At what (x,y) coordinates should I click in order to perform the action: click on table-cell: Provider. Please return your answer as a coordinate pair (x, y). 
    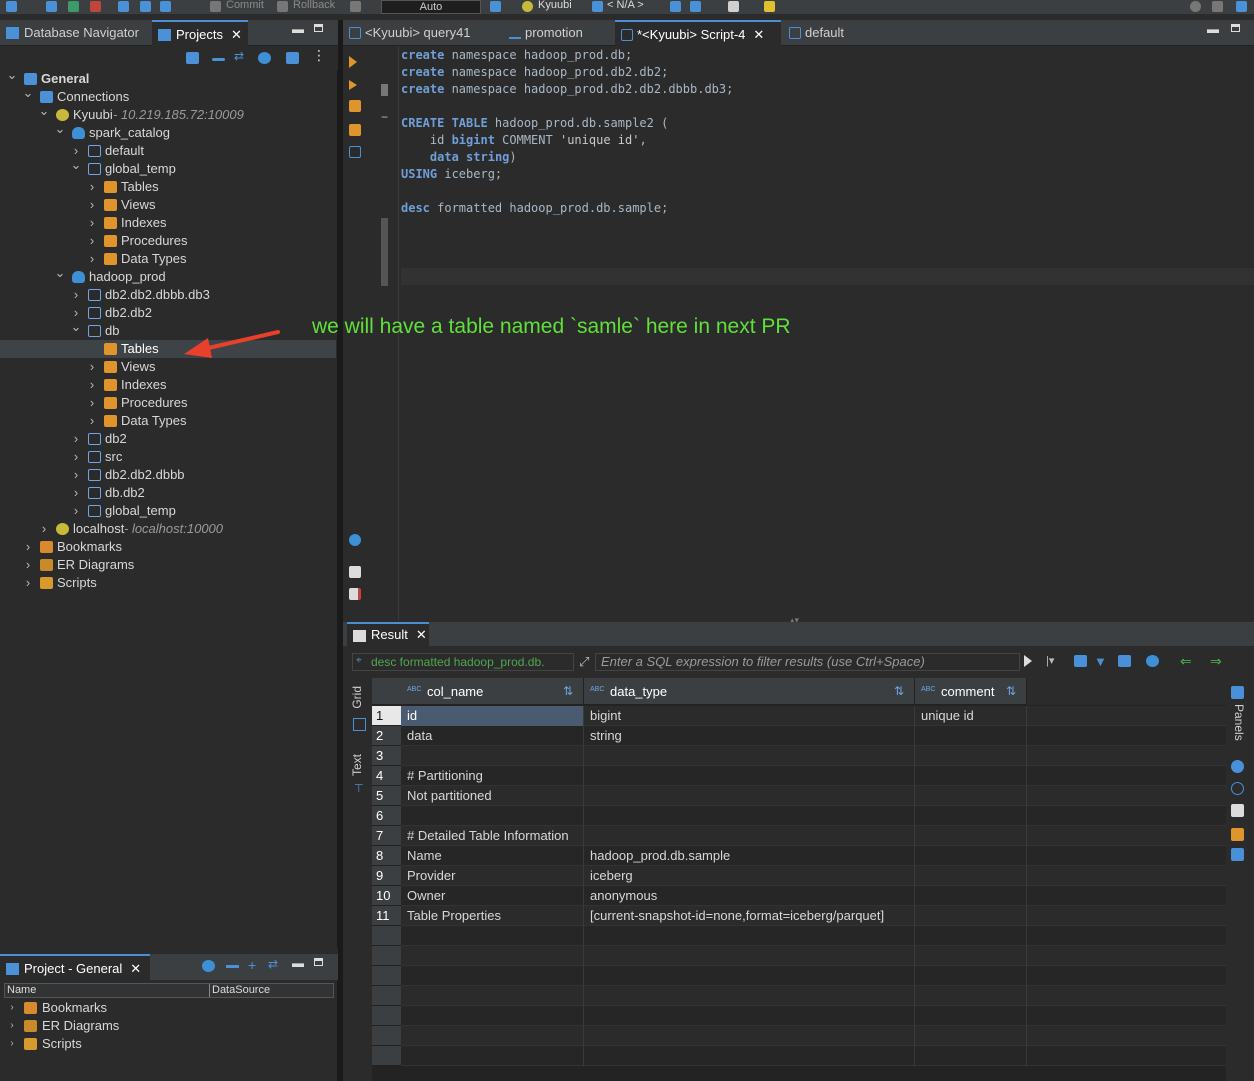
    Looking at the image, I should click on (492, 876).